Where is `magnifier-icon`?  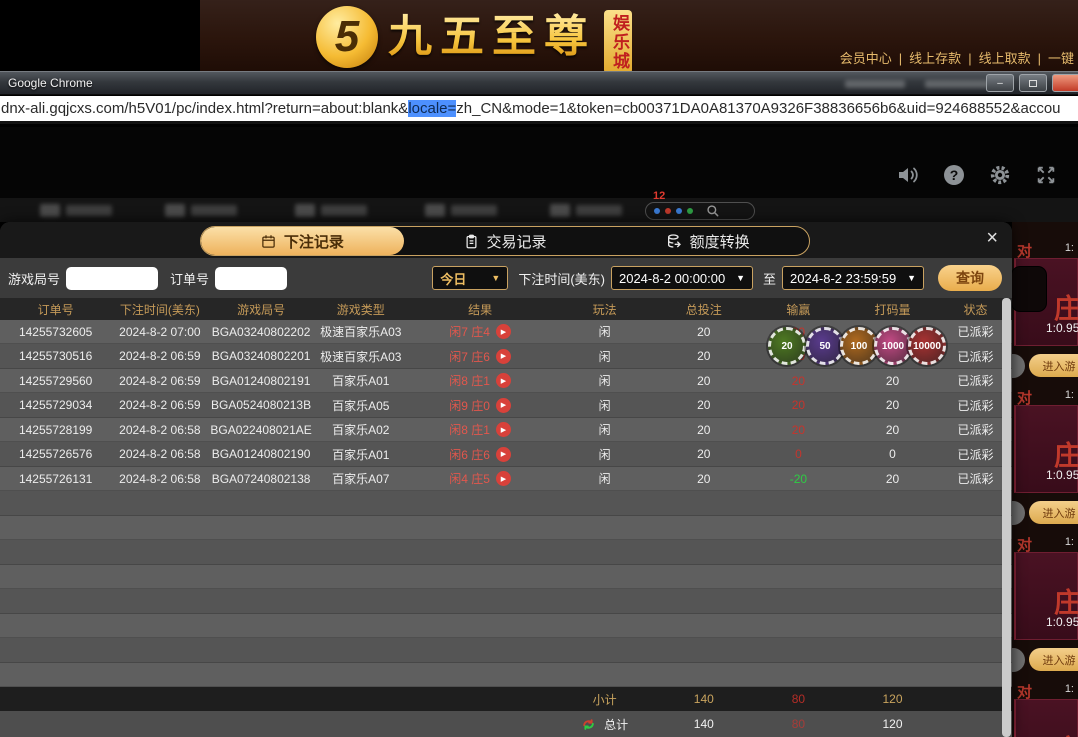 magnifier-icon is located at coordinates (713, 211).